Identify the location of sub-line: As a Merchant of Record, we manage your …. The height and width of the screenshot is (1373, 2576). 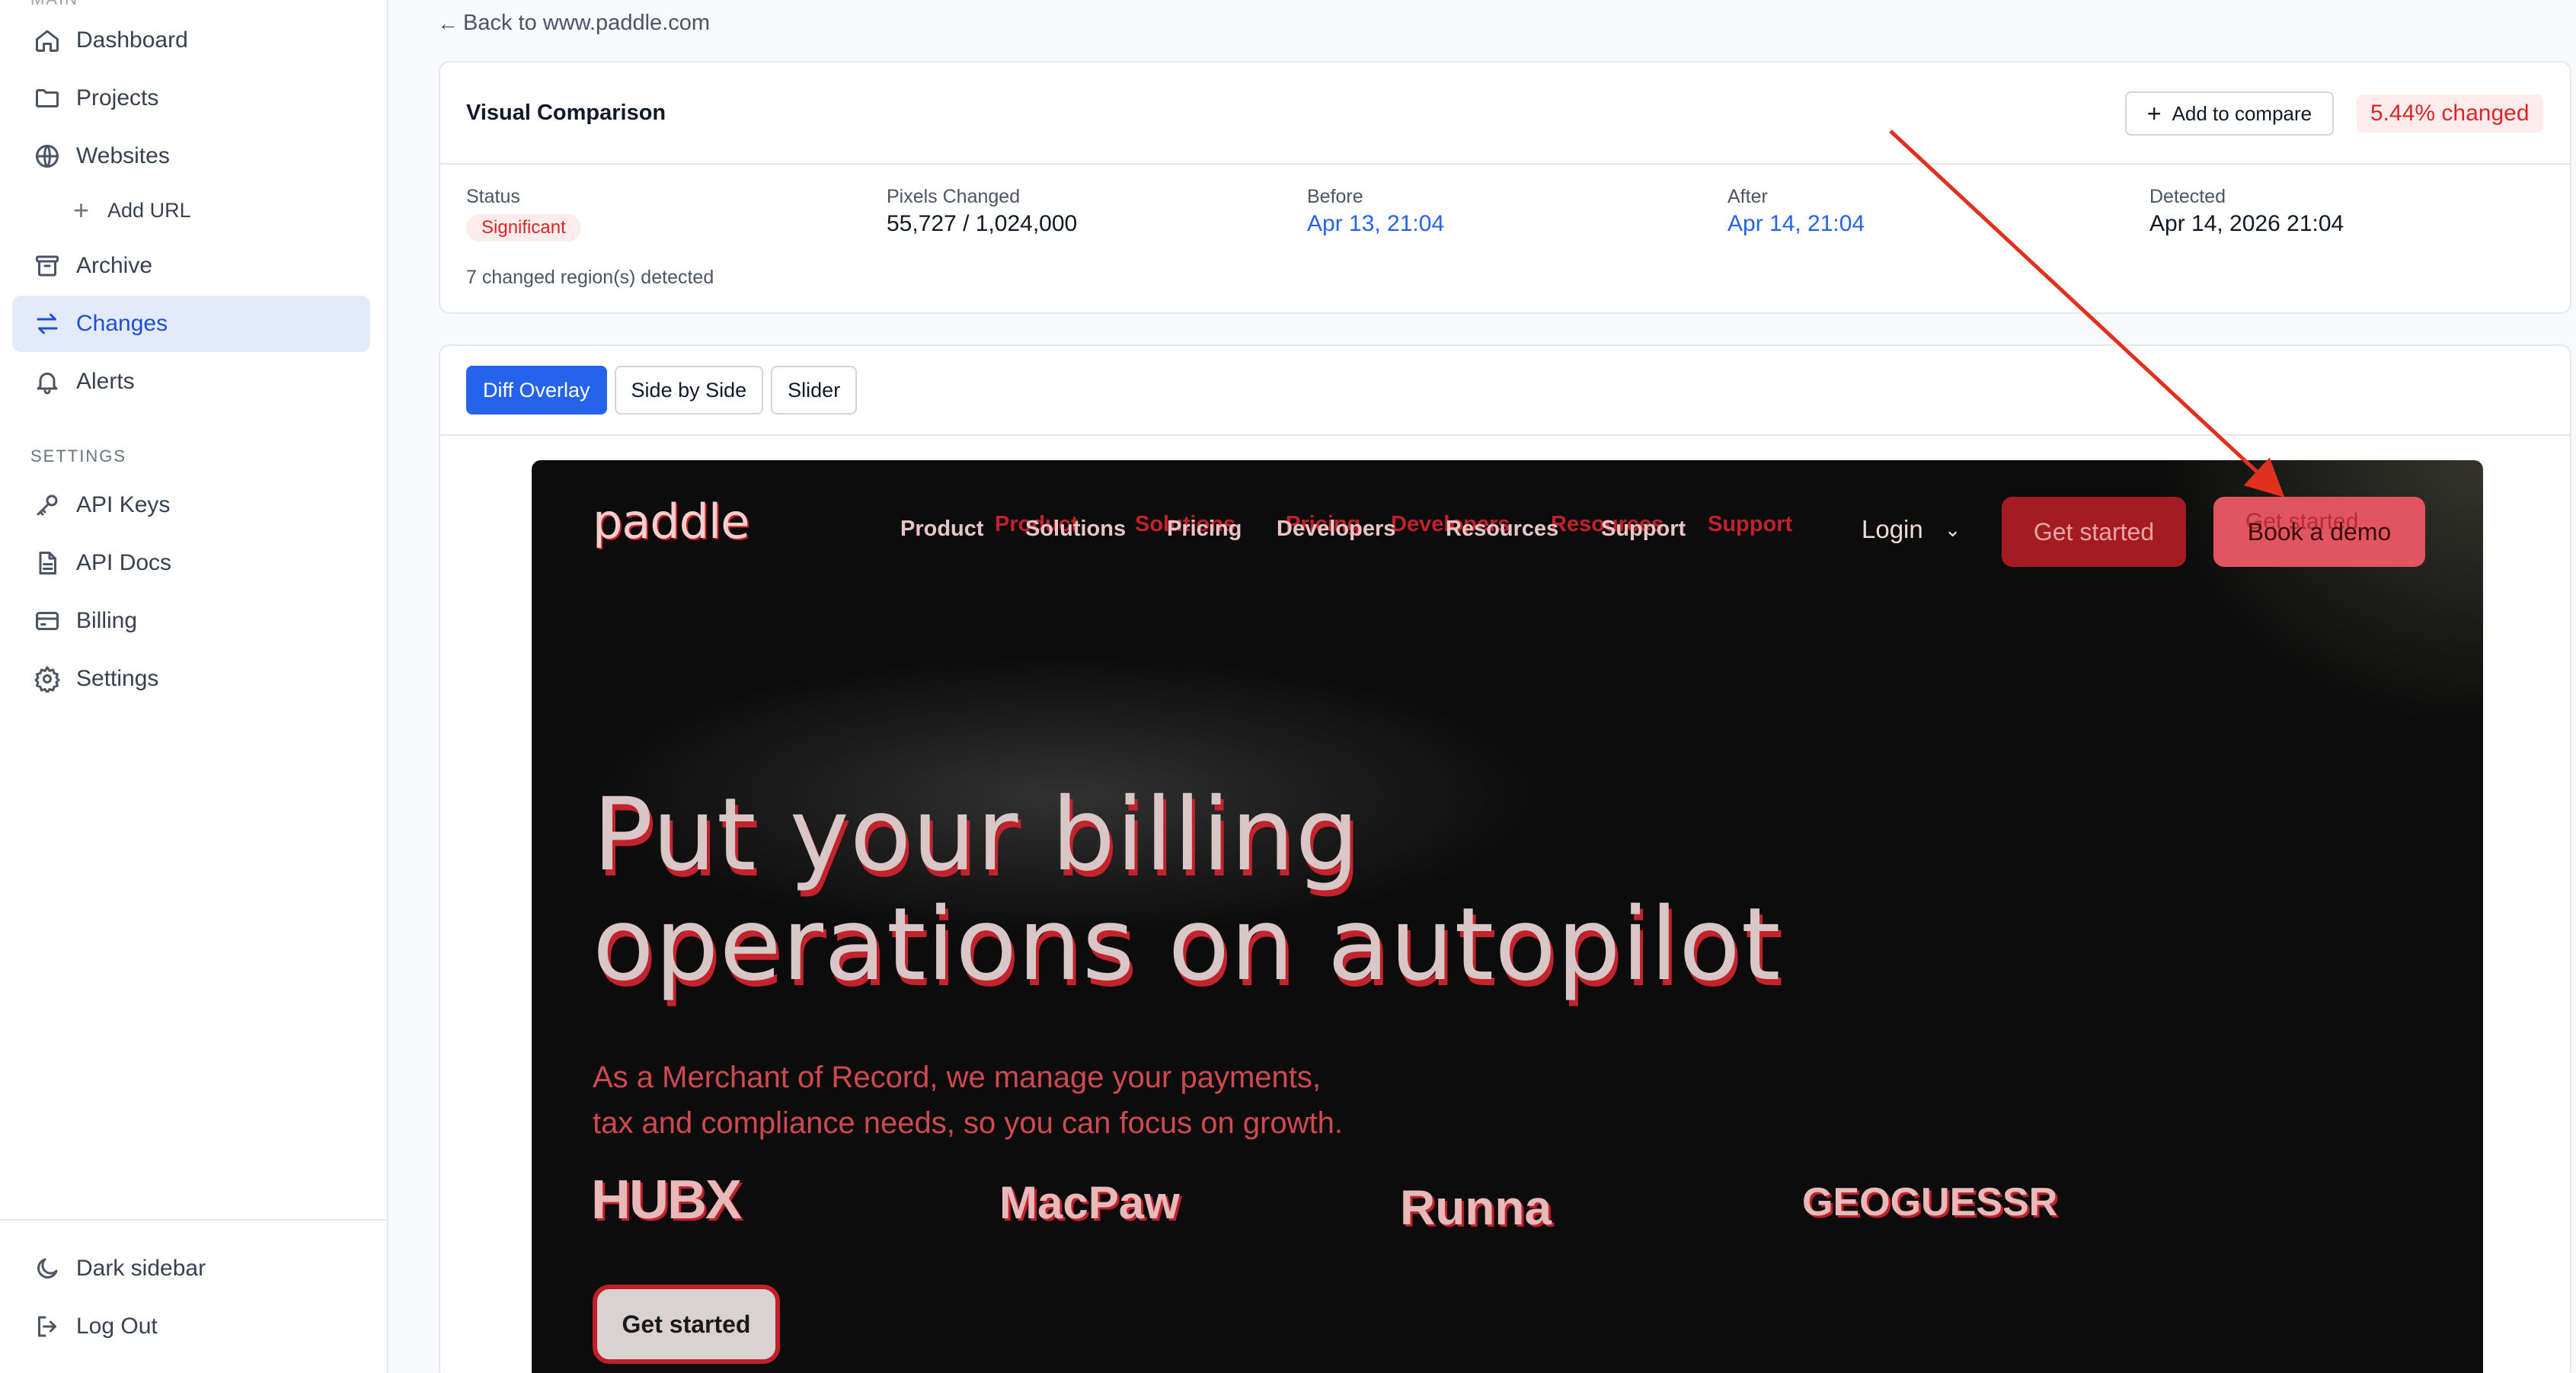
(958, 1077).